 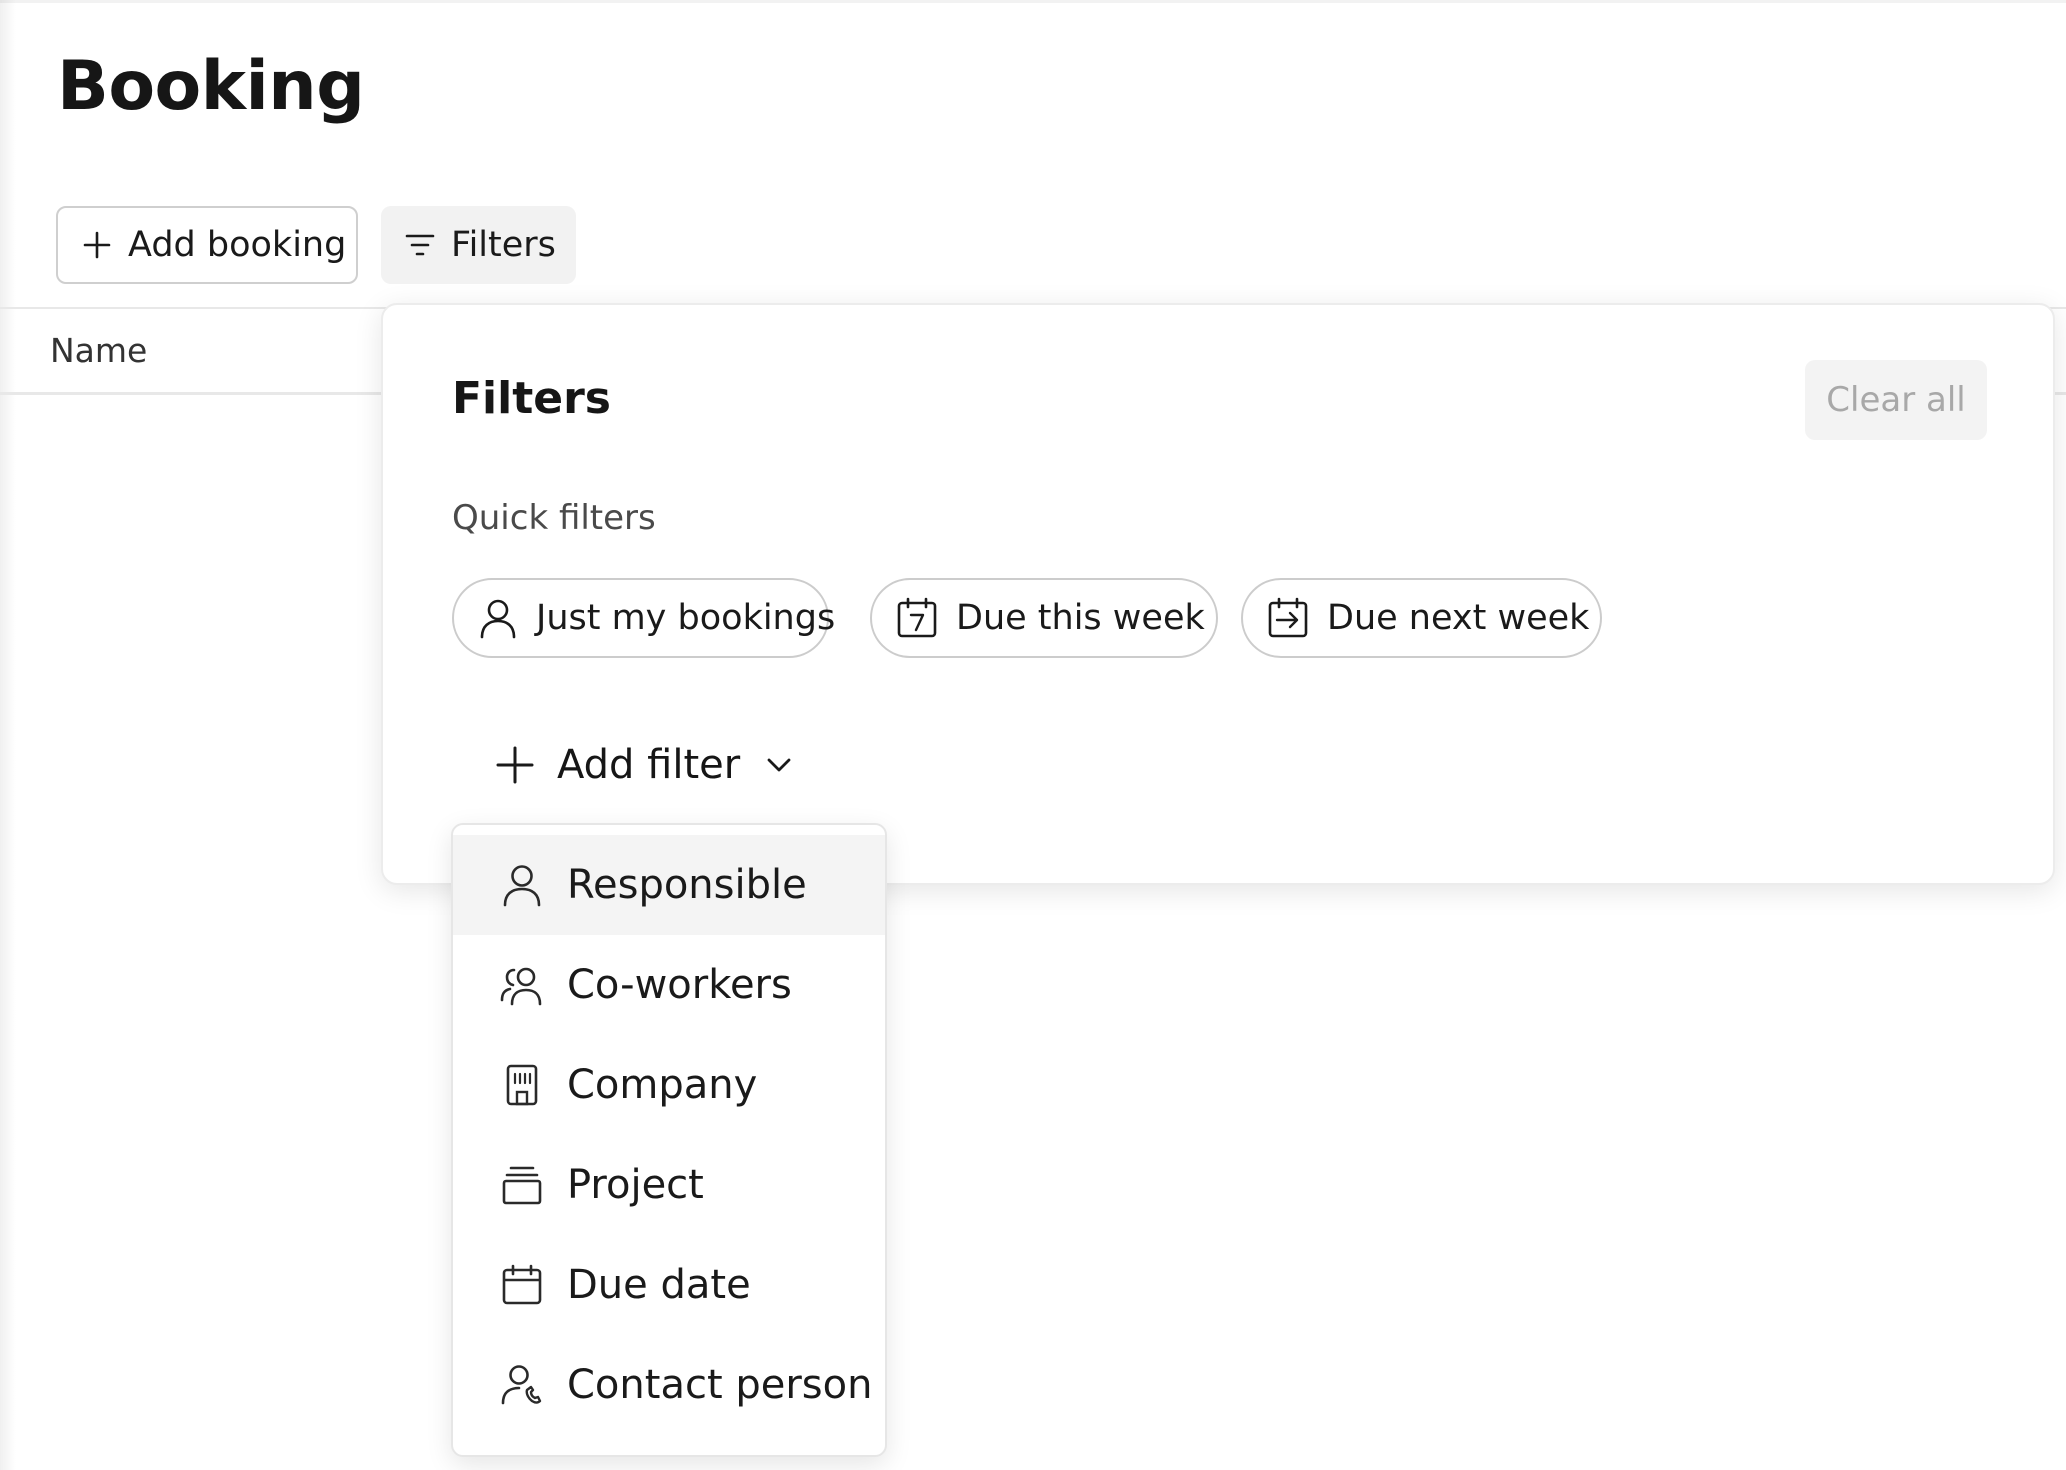 What do you see at coordinates (1288, 618) in the screenshot?
I see `calendar-arrow-icon` at bounding box center [1288, 618].